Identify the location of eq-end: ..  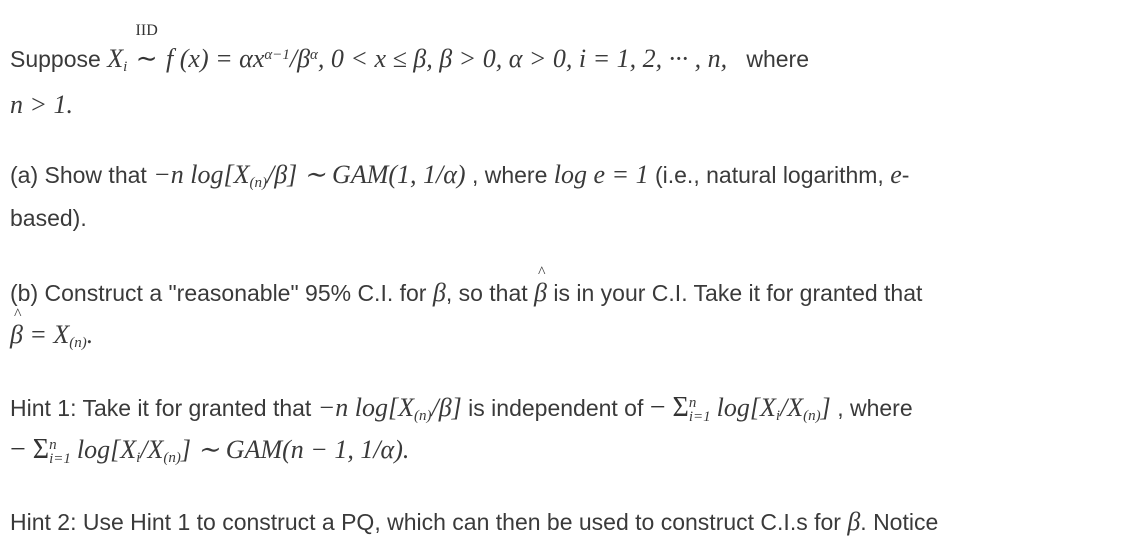
(90, 334).